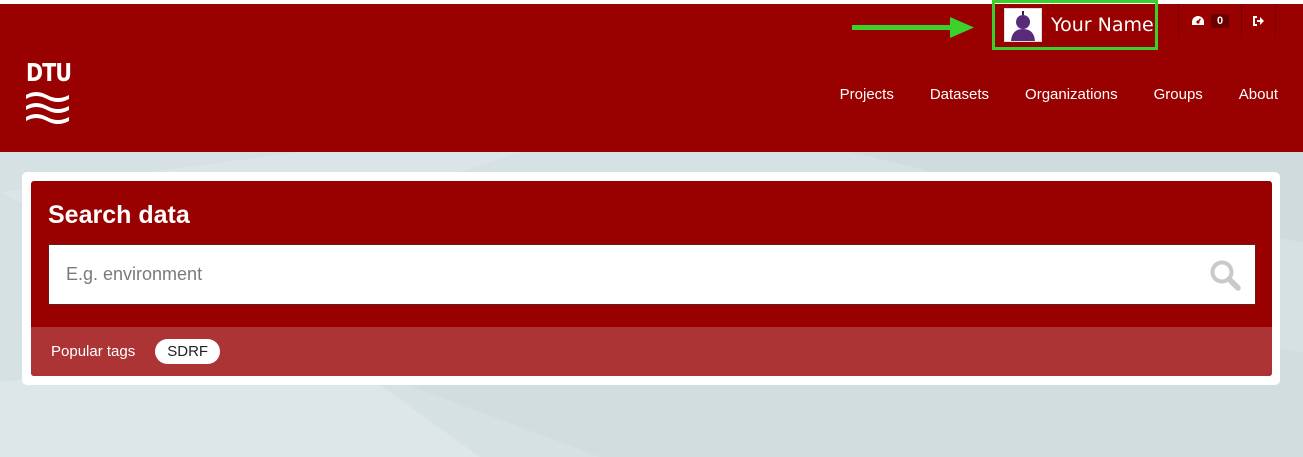 The height and width of the screenshot is (457, 1303). I want to click on search-box, so click(652, 274).